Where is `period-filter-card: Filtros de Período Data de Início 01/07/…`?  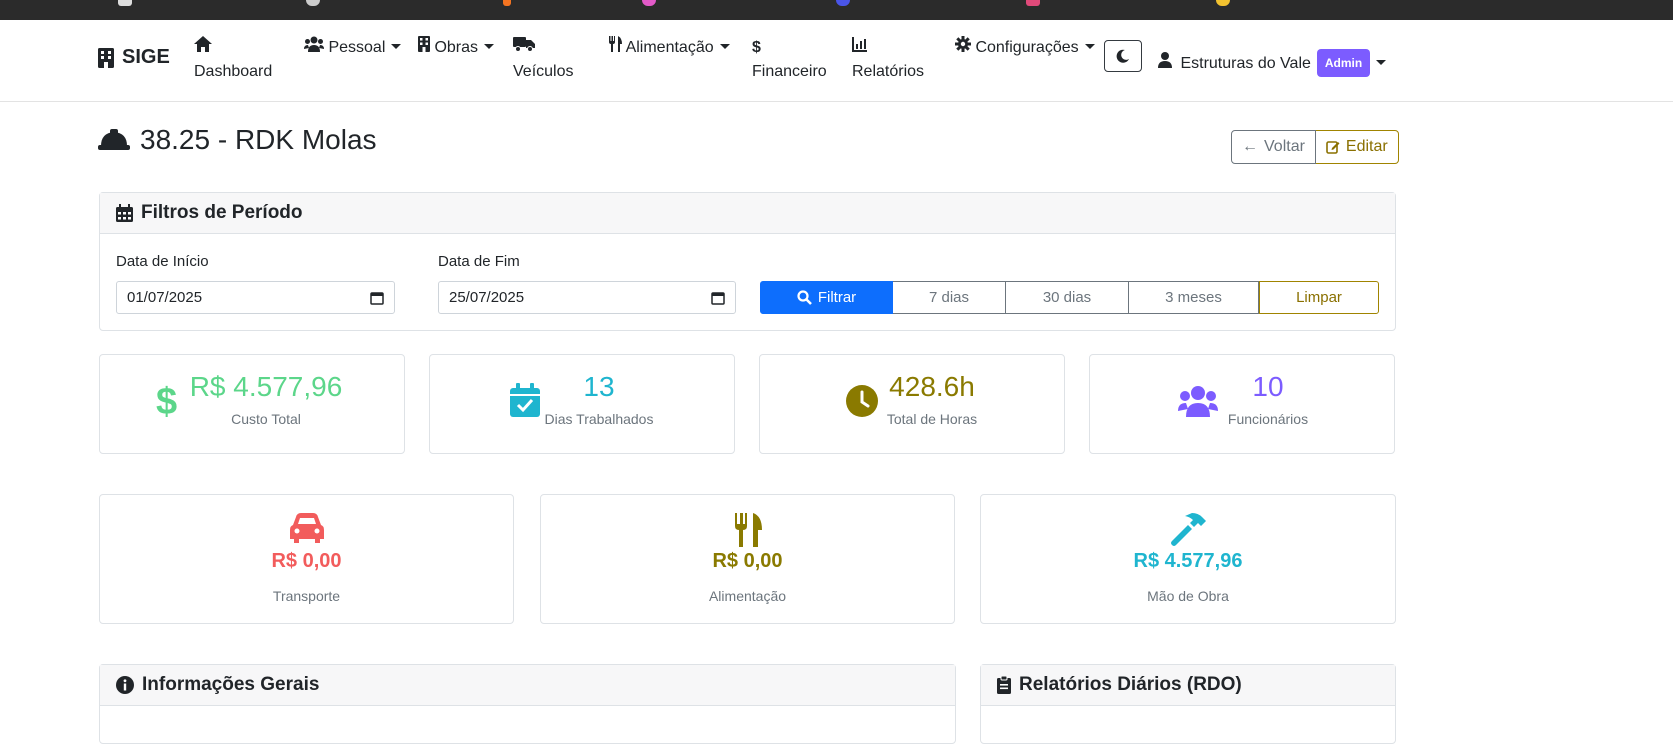
period-filter-card: Filtros de Período Data de Início 01/07/… is located at coordinates (747, 261).